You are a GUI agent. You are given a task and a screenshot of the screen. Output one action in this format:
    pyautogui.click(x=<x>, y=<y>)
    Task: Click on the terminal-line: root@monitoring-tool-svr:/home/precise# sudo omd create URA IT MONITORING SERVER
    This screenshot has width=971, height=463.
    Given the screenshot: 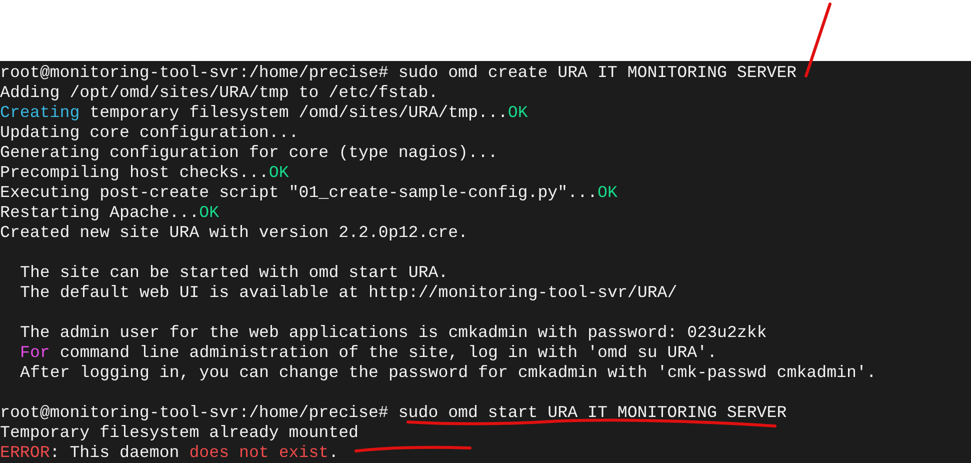 What is the action you would take?
    pyautogui.click(x=398, y=73)
    